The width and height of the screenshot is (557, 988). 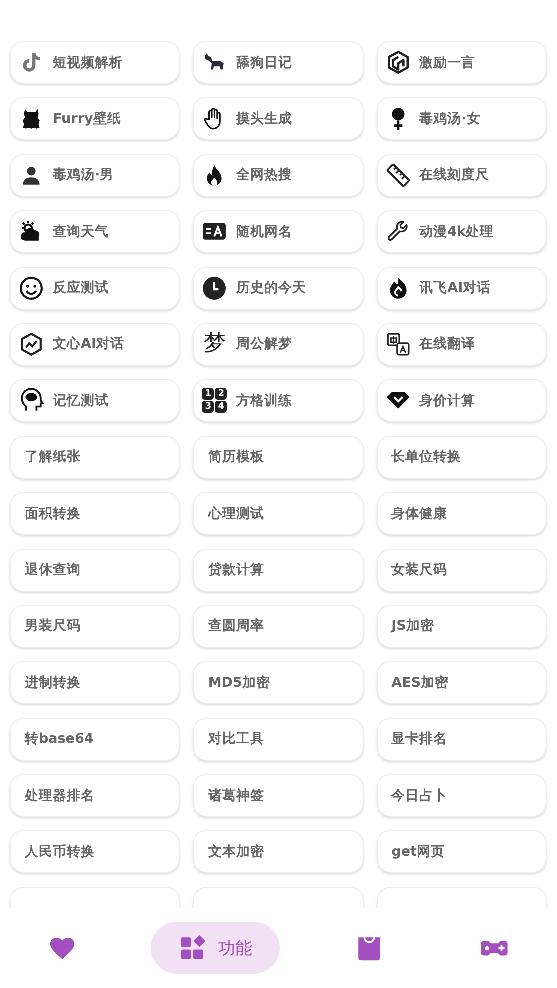 What do you see at coordinates (95, 570) in the screenshot?
I see `tool-card: 退休查询` at bounding box center [95, 570].